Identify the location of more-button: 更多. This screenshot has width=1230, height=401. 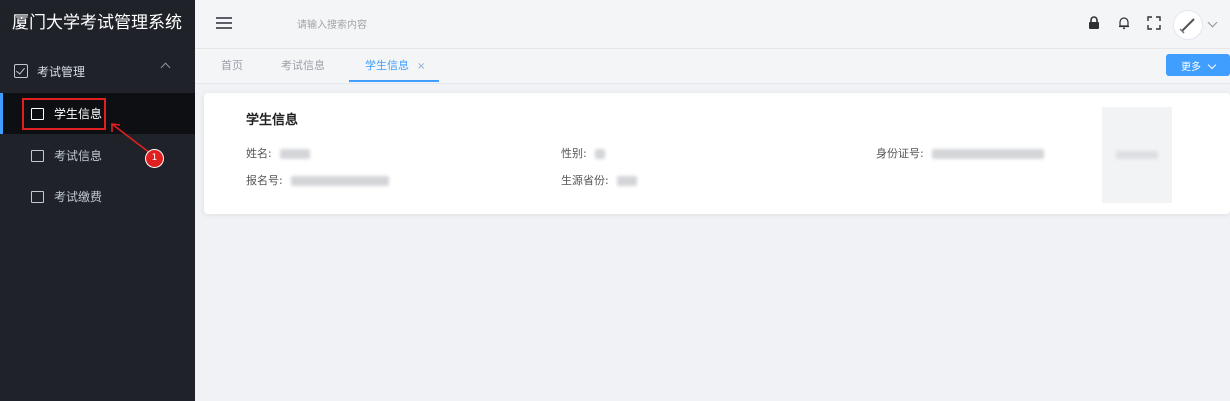
(1198, 65).